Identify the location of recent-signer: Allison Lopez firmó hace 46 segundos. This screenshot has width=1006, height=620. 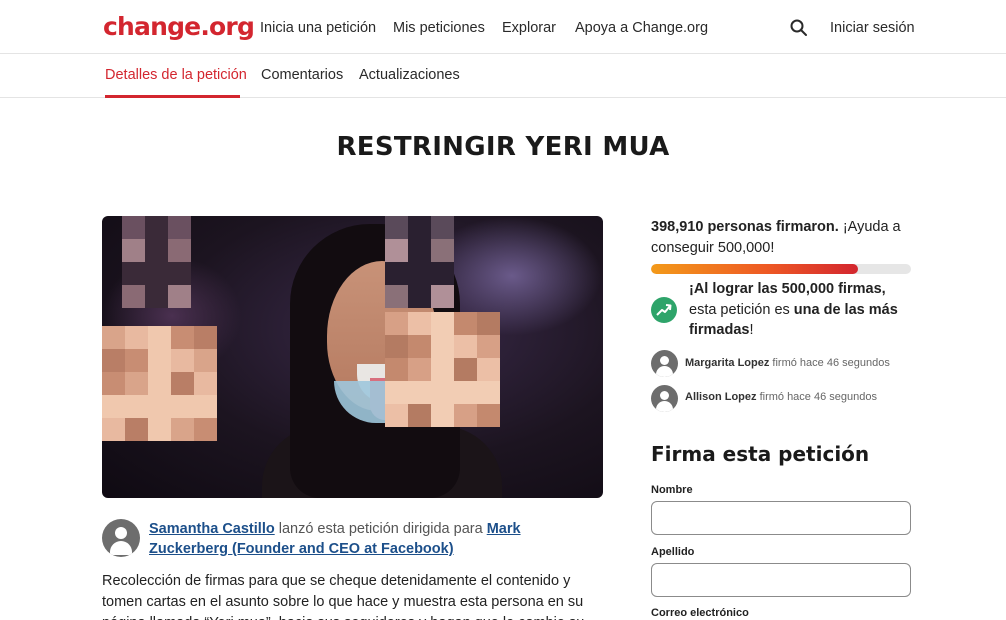
(781, 397).